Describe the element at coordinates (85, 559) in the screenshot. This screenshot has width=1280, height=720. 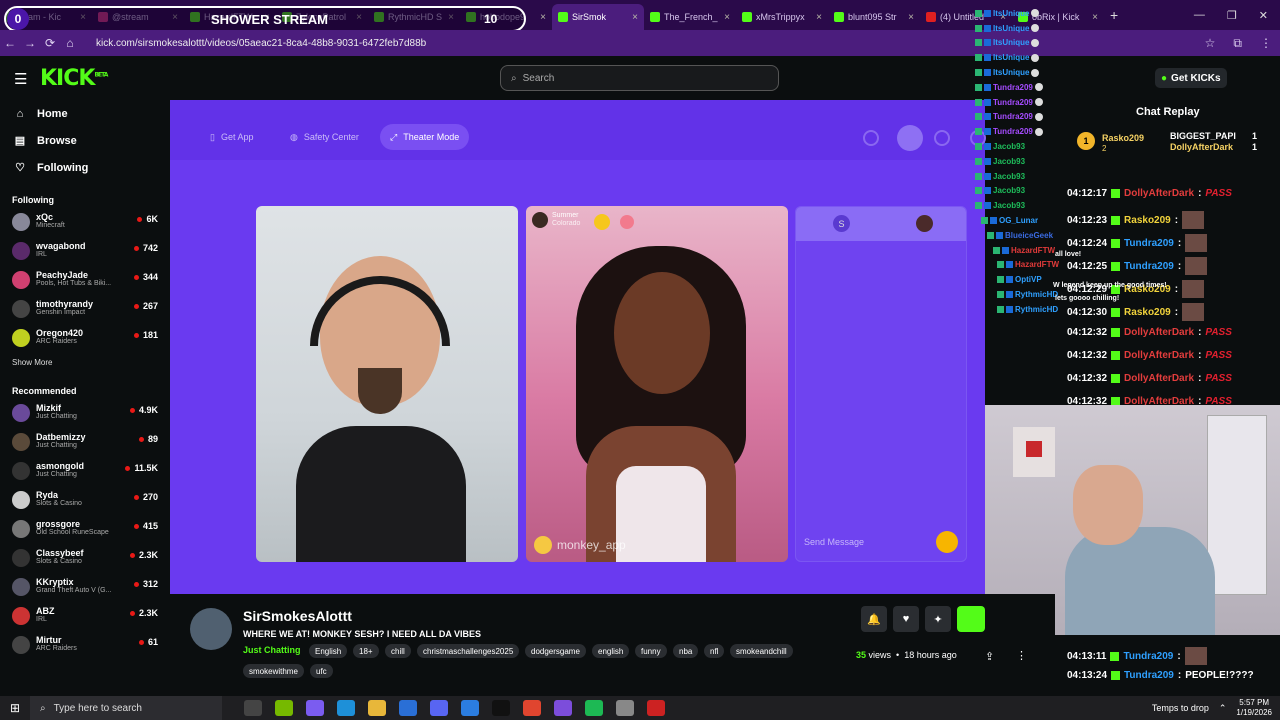
I see `sidebar-channel: Classybeef Slots & Casino 2.3K` at that location.